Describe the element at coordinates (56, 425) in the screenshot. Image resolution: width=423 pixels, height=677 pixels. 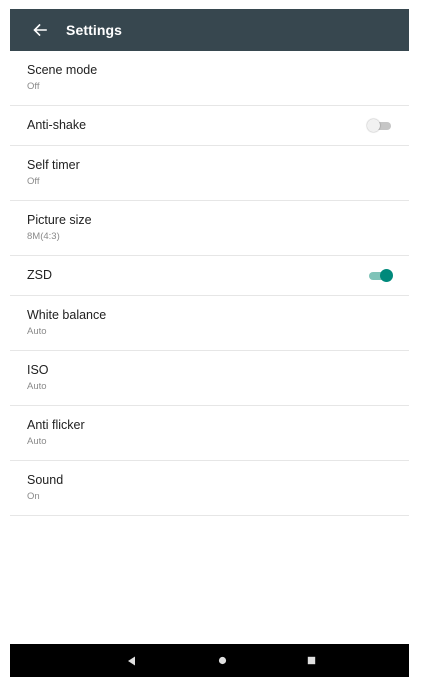
I see `setting-title: Anti flicker` at that location.